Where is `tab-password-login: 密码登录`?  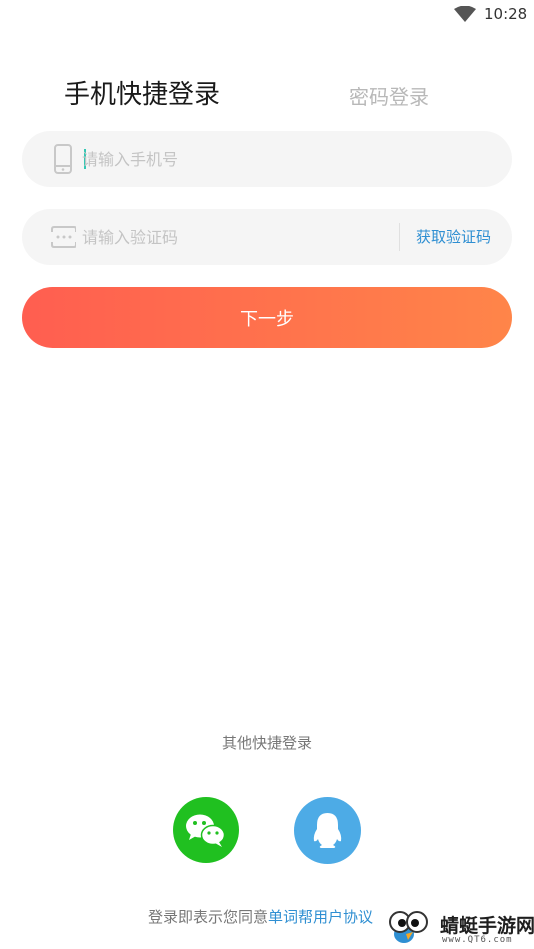 tab-password-login: 密码登录 is located at coordinates (389, 95).